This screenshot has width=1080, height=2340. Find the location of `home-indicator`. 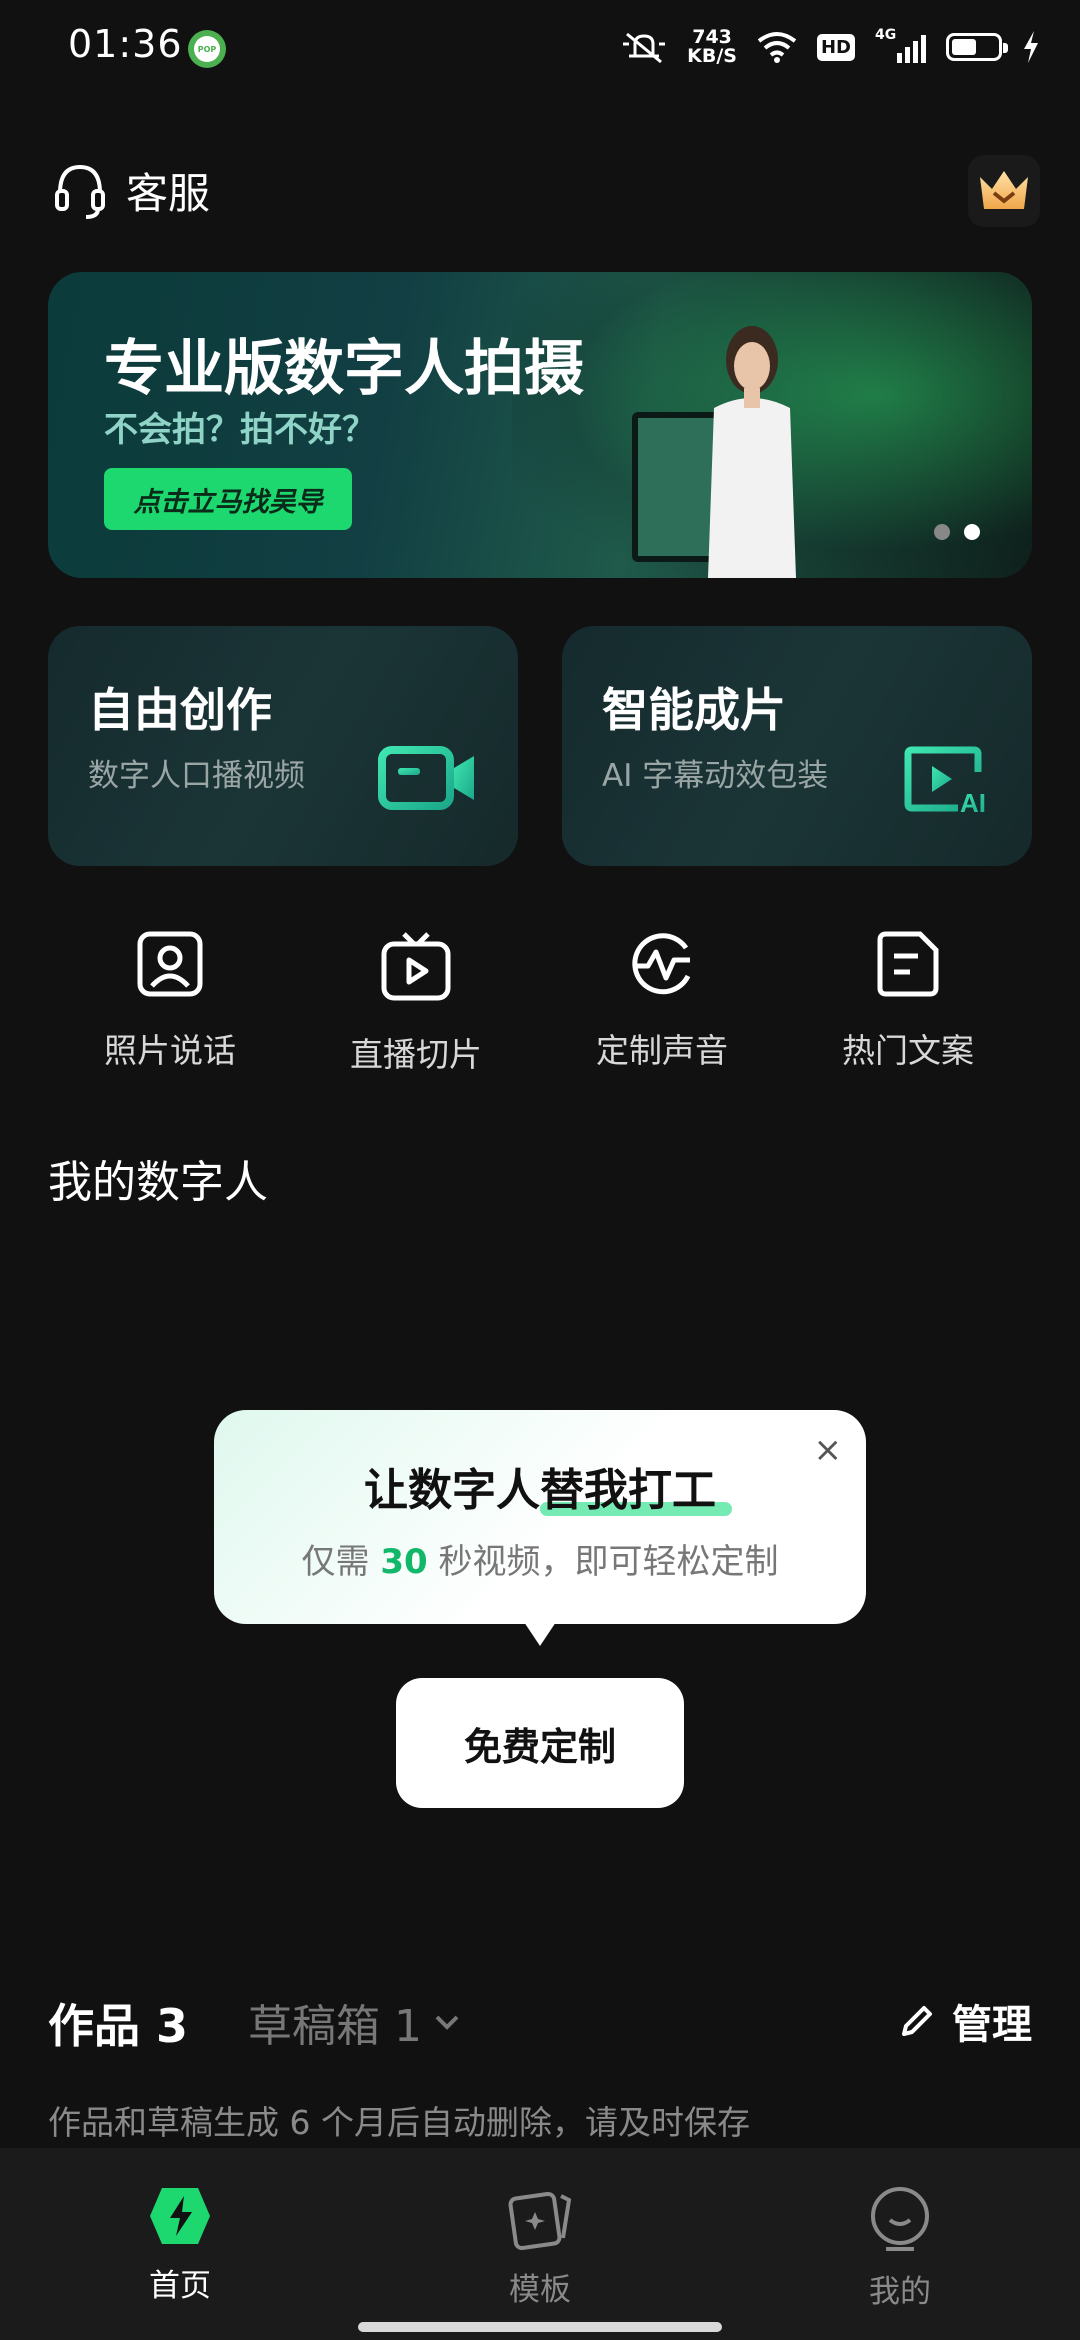

home-indicator is located at coordinates (540, 2327).